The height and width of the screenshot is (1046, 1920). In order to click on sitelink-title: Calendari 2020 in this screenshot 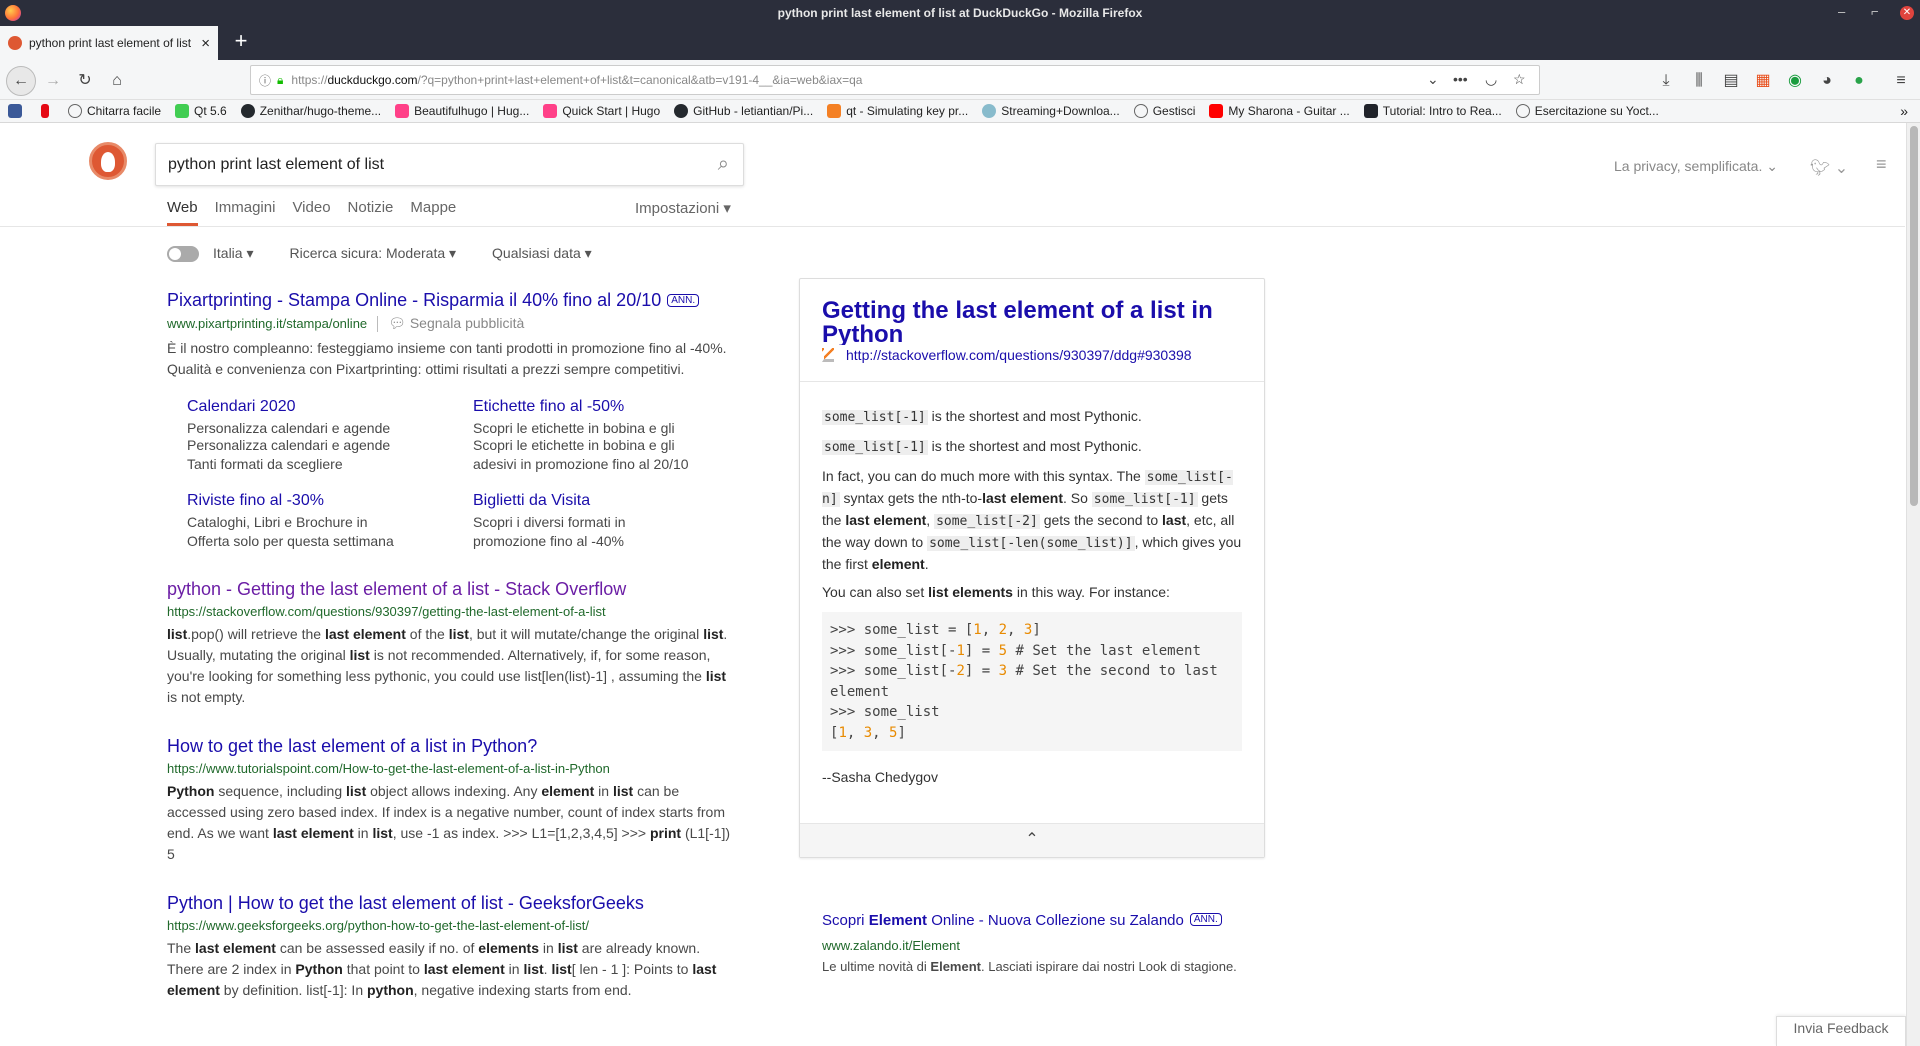, I will do `click(330, 407)`.